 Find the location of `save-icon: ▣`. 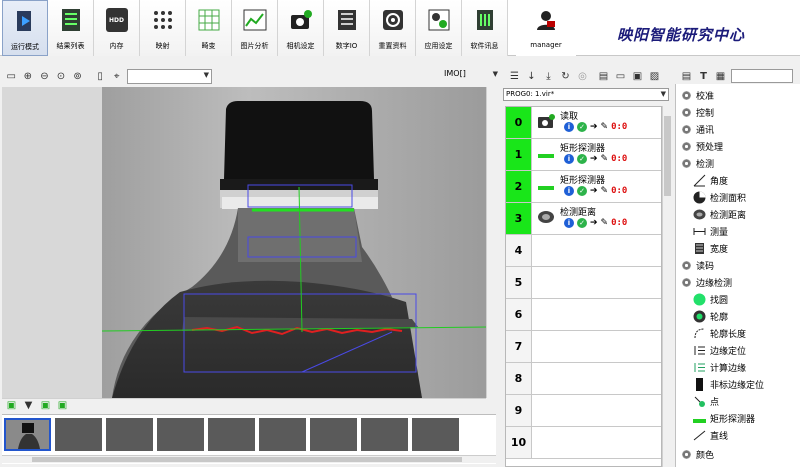

save-icon: ▣ is located at coordinates (637, 76).